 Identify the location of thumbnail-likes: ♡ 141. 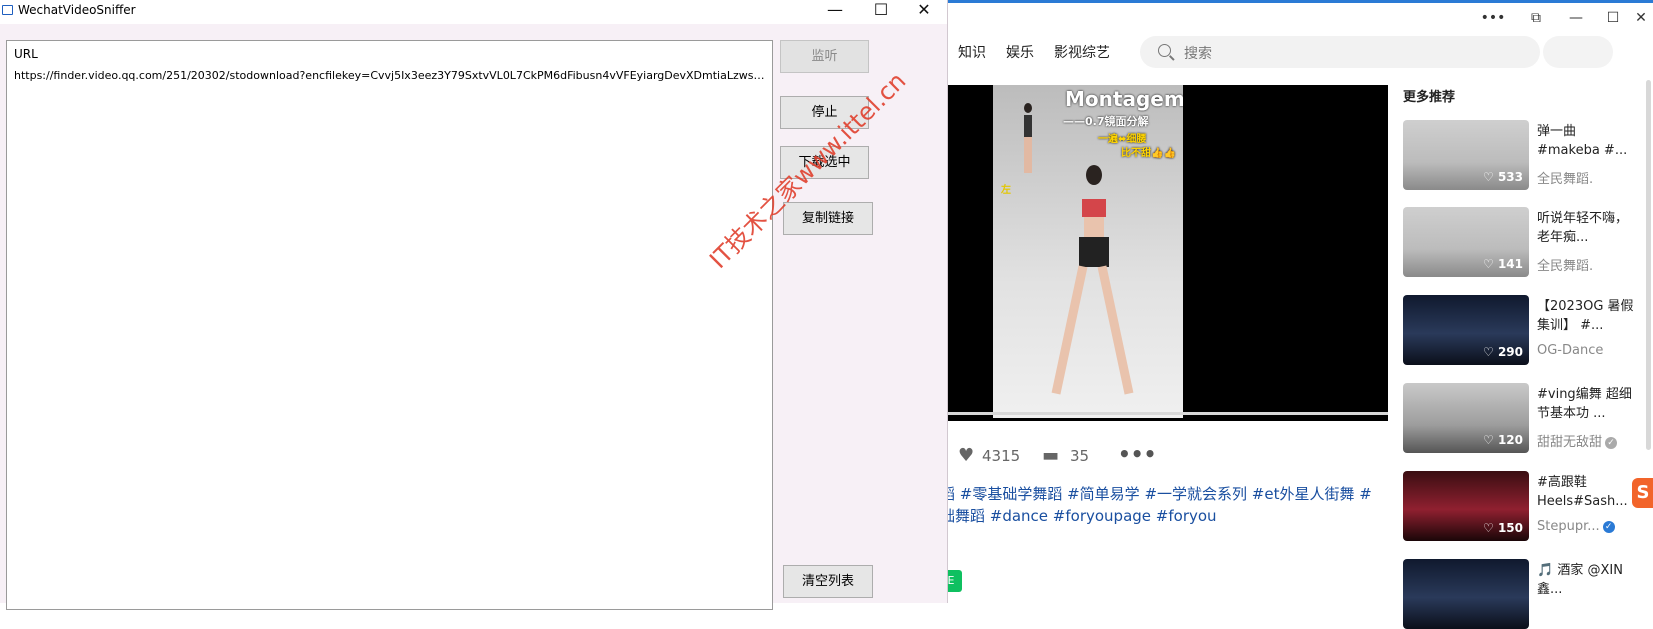
(1503, 264).